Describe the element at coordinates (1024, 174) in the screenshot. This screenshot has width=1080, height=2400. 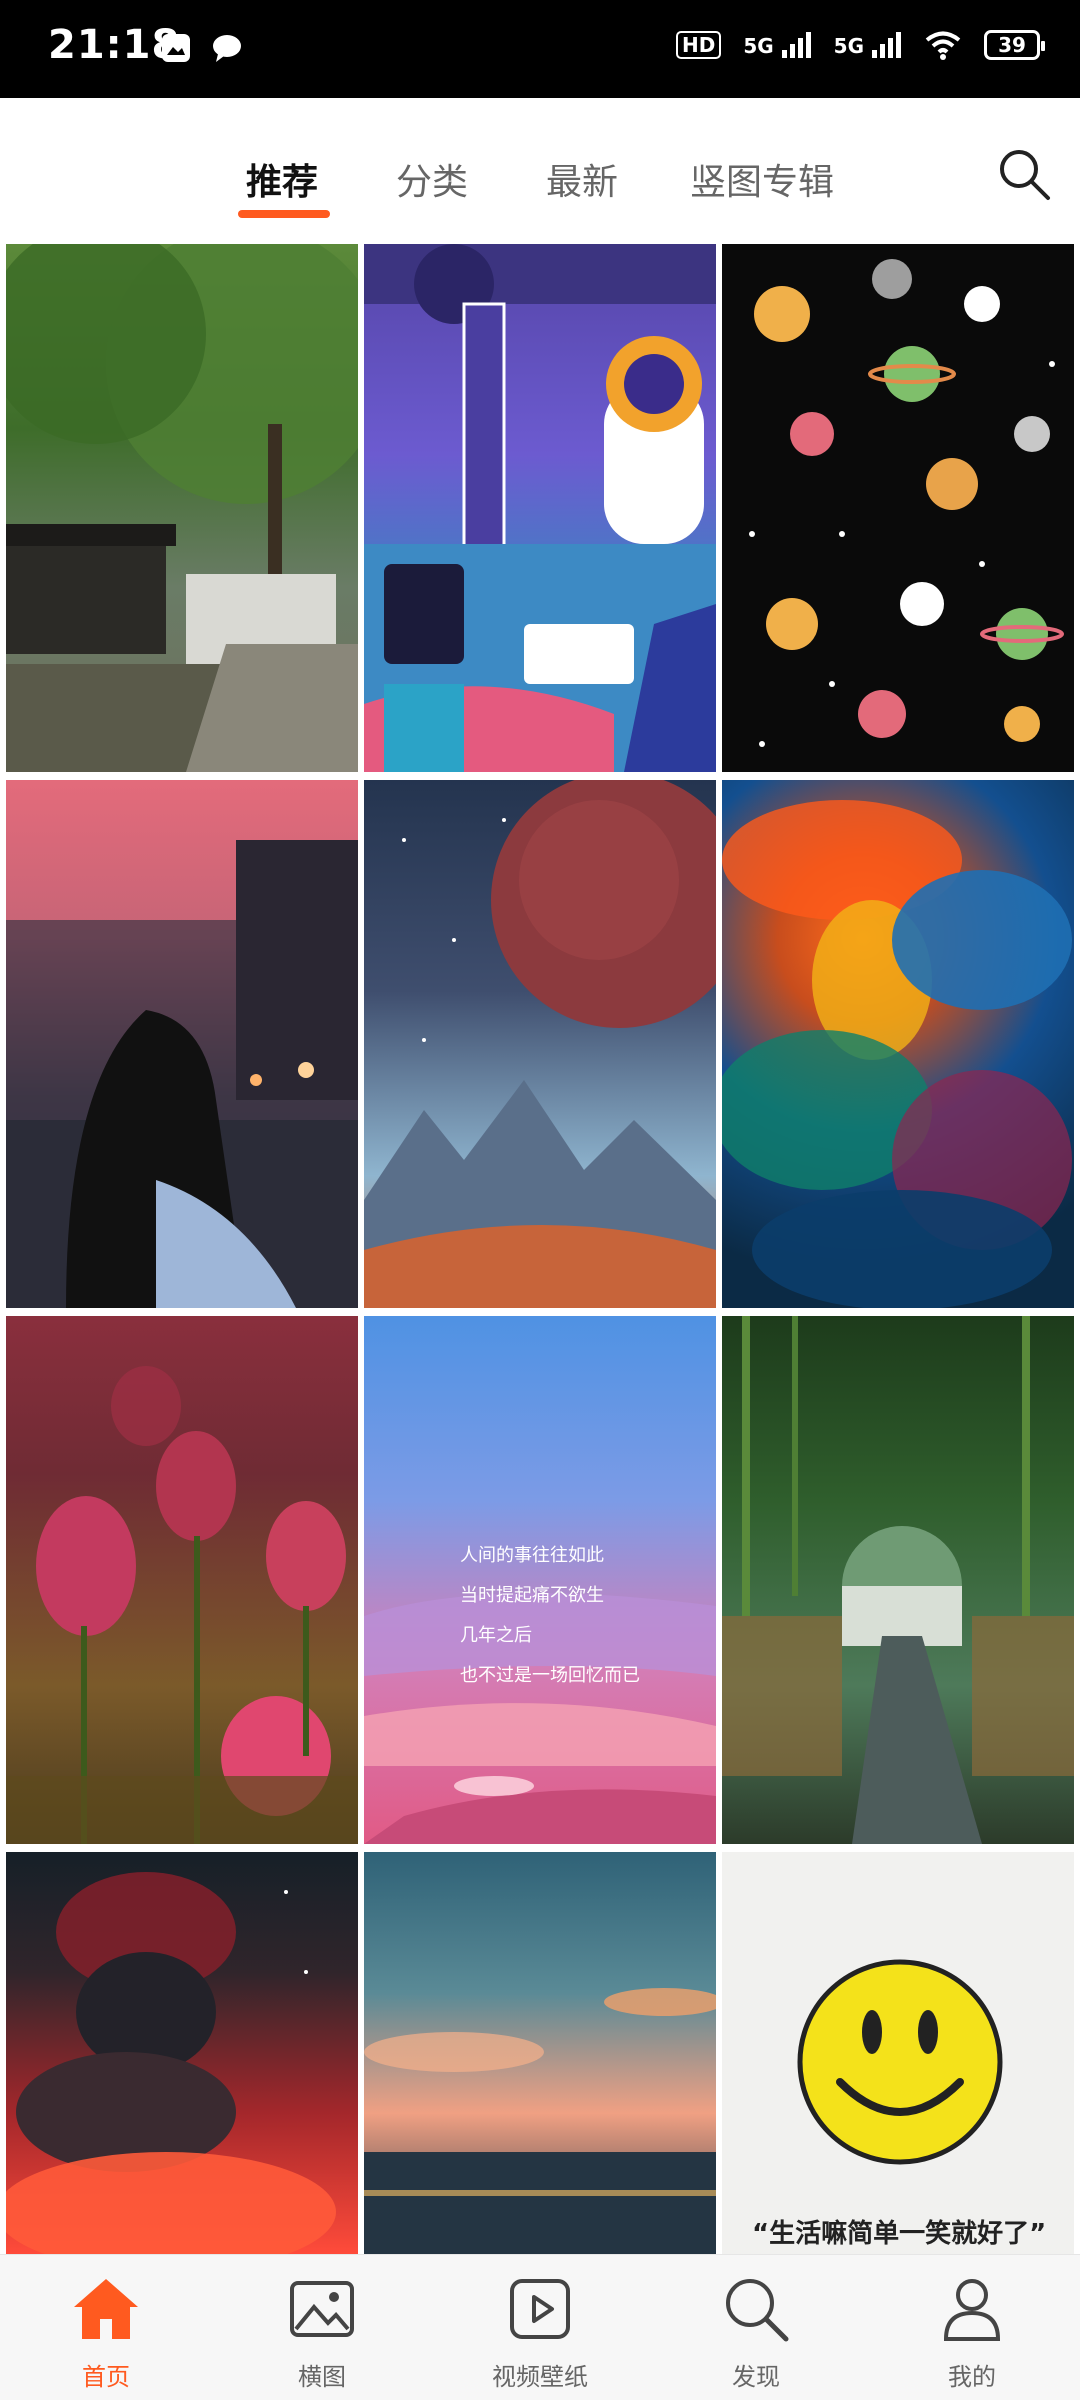
I see `search-icon` at that location.